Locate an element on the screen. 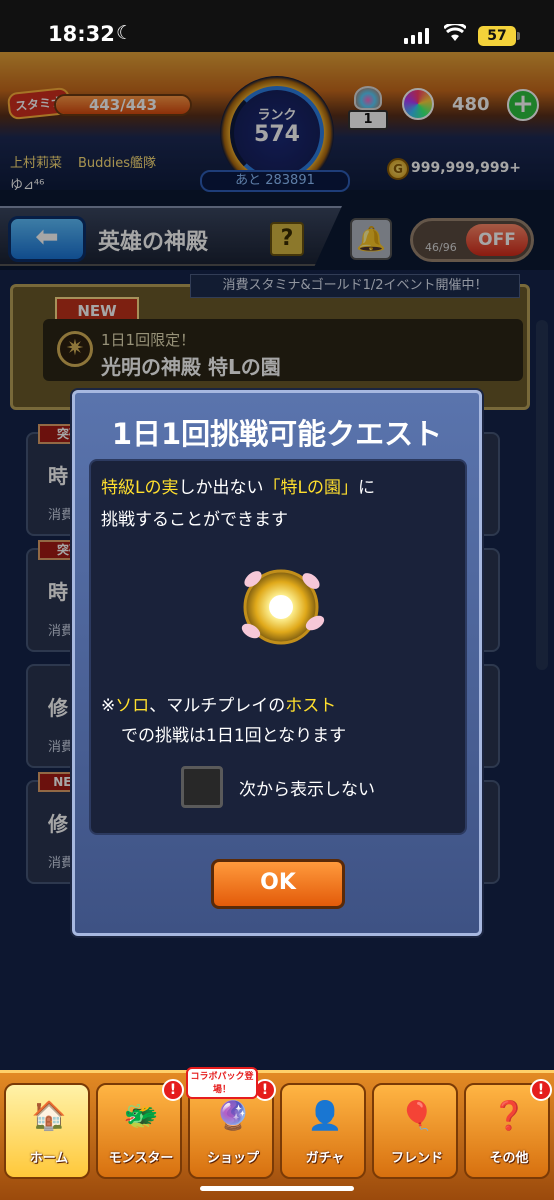 The image size is (554, 1200). tab-other: ❓ その他 ! is located at coordinates (508, 1129).